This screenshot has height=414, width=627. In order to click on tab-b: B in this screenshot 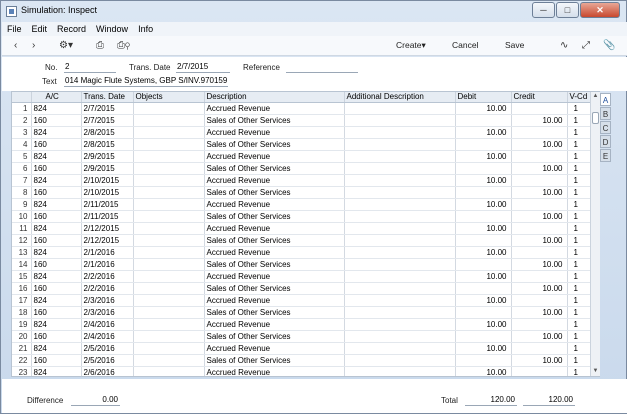, I will do `click(605, 113)`.